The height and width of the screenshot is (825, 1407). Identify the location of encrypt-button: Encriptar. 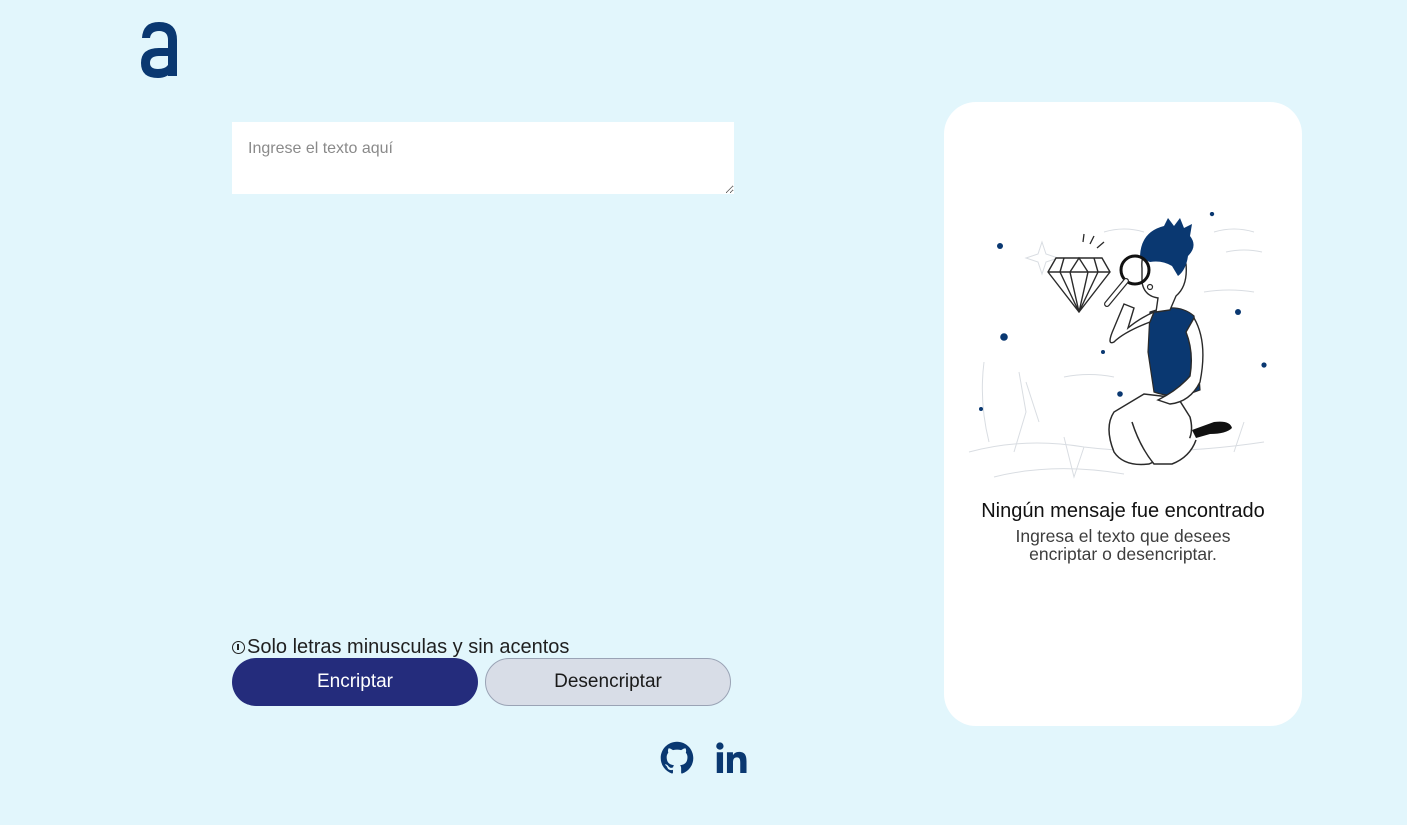
(355, 682).